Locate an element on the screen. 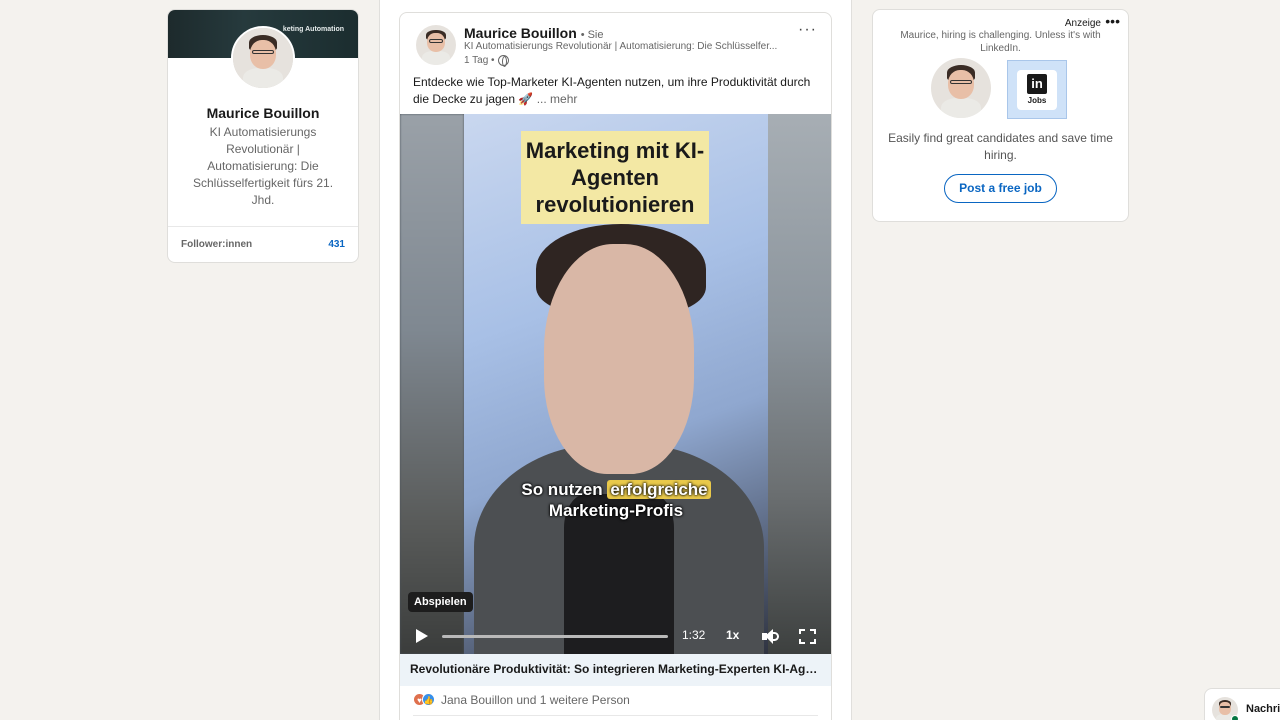 The height and width of the screenshot is (720, 1280). post-free-job-button: Post a free job is located at coordinates (1000, 188).